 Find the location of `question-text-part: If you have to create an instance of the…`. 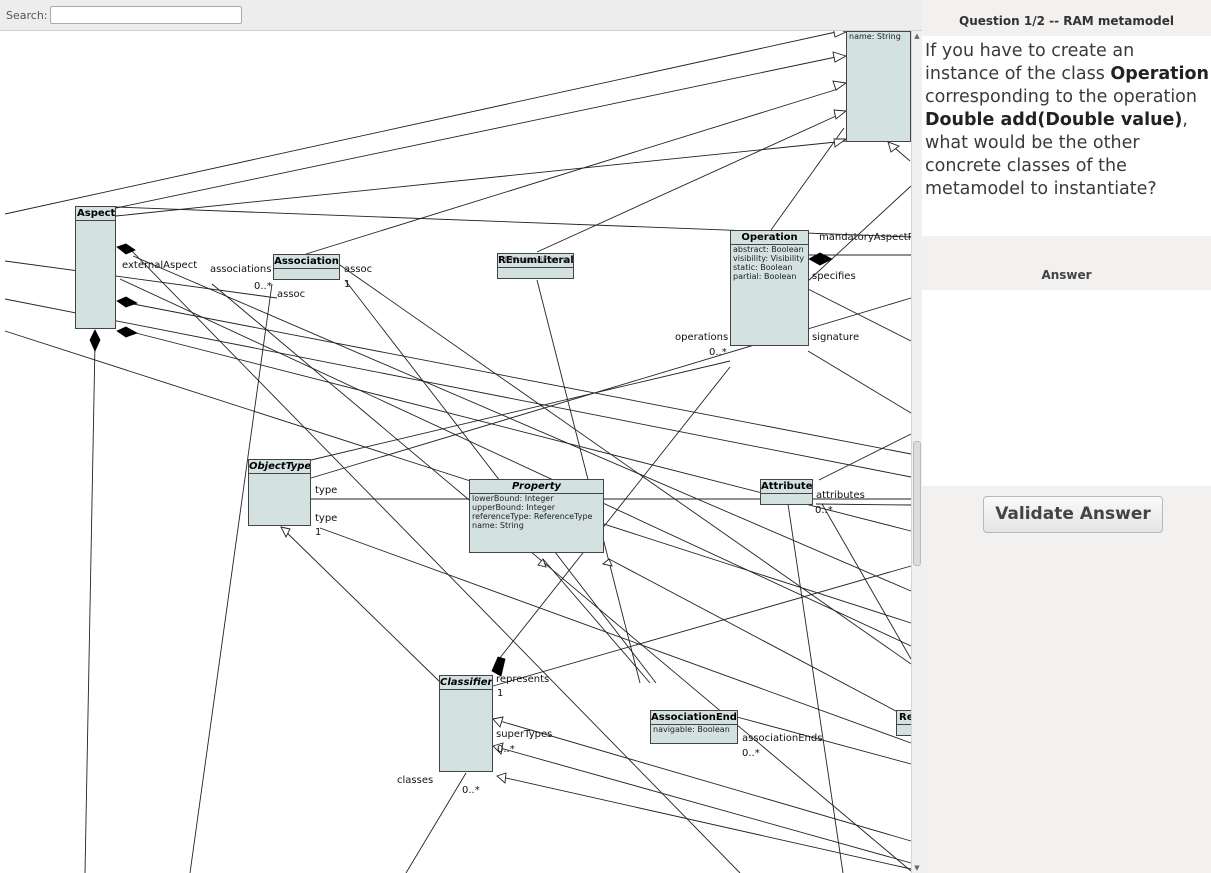

question-text-part: If you have to create an instance of the… is located at coordinates (1030, 62).